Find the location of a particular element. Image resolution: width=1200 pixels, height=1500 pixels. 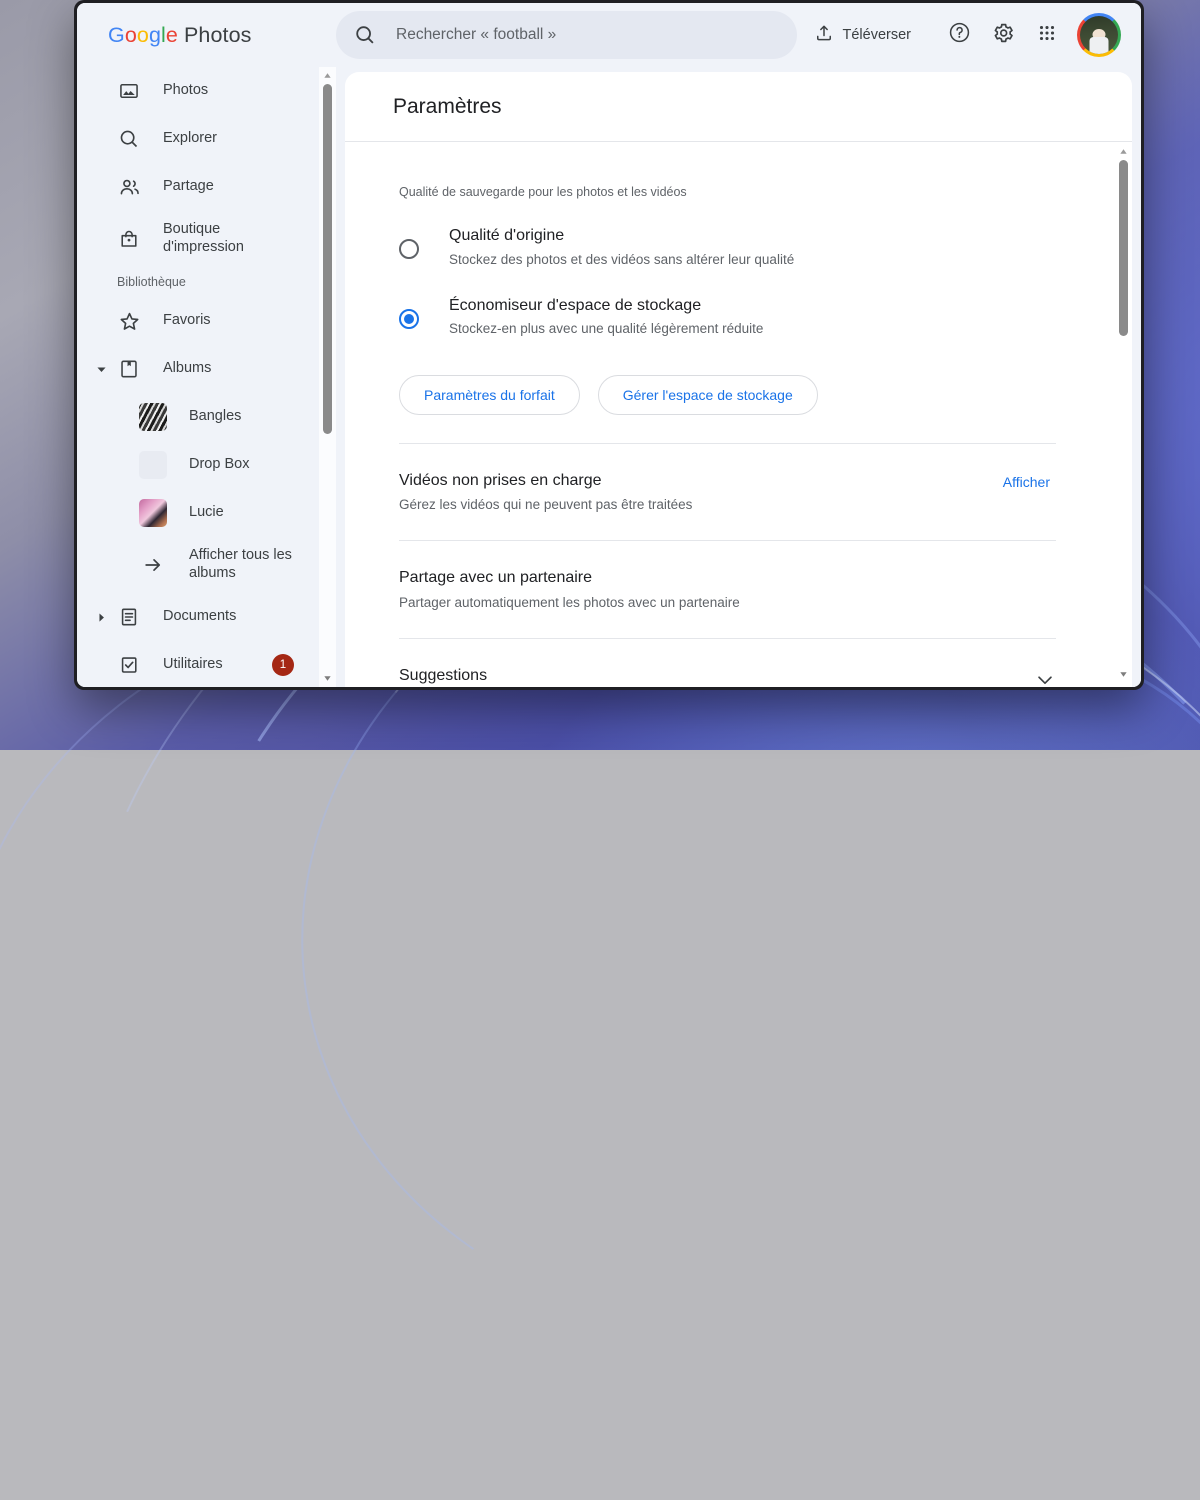

sidebar-item-boutique-impression: Boutique d'impression is located at coordinates (193, 239).